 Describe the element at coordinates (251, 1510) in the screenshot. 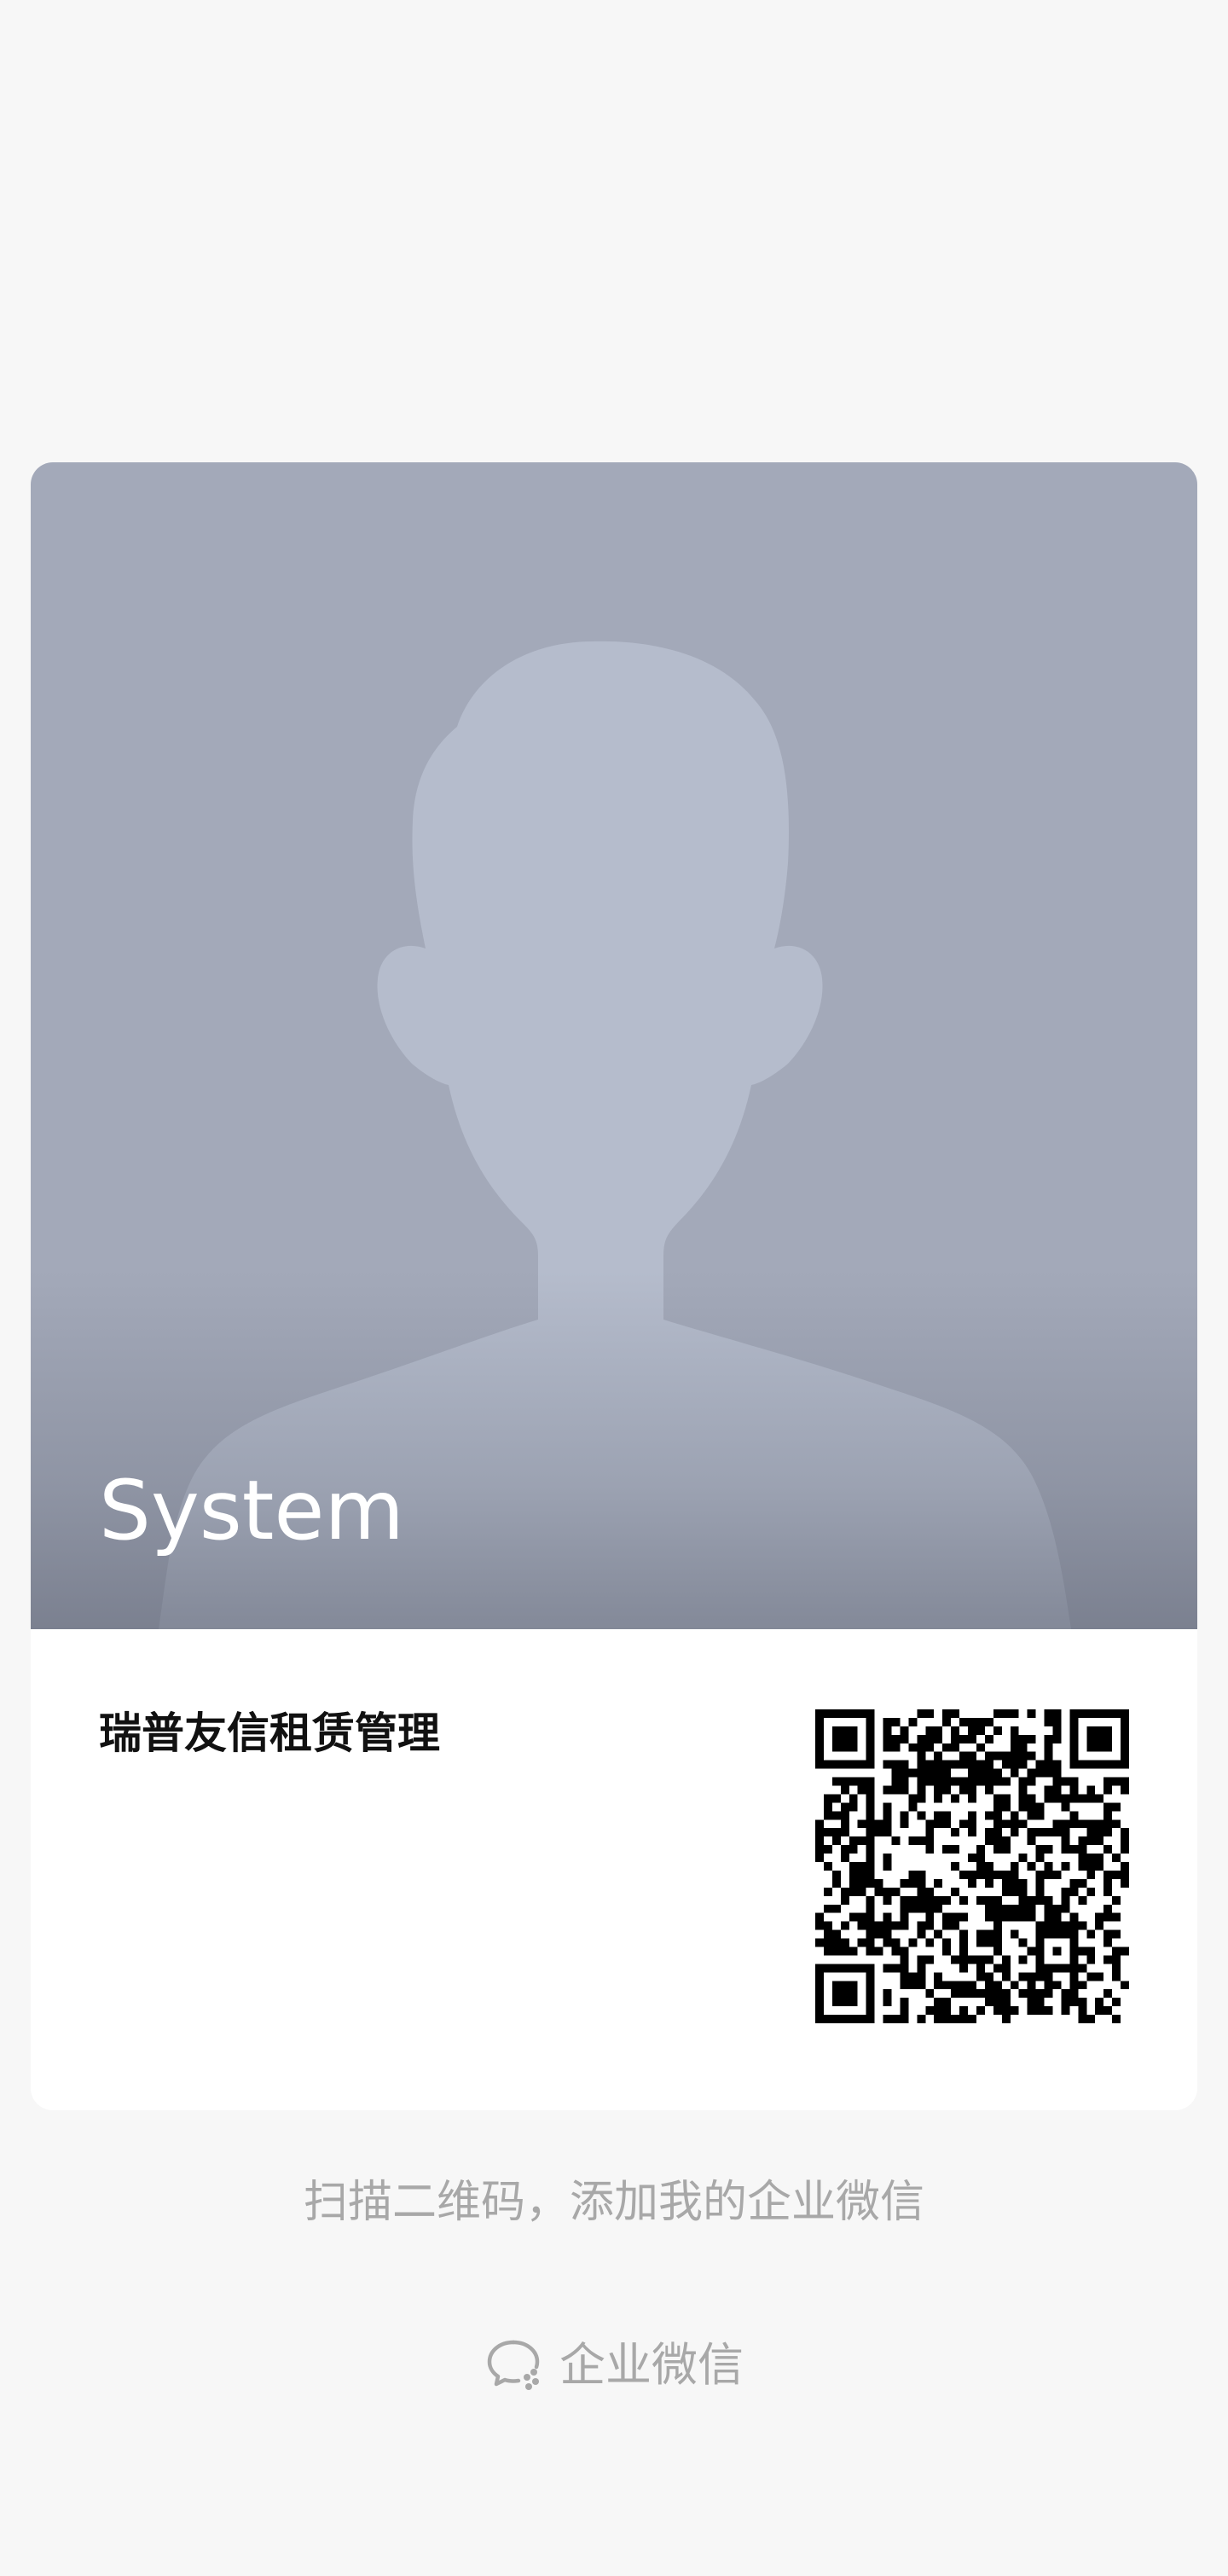

I see `contact-name: System` at that location.